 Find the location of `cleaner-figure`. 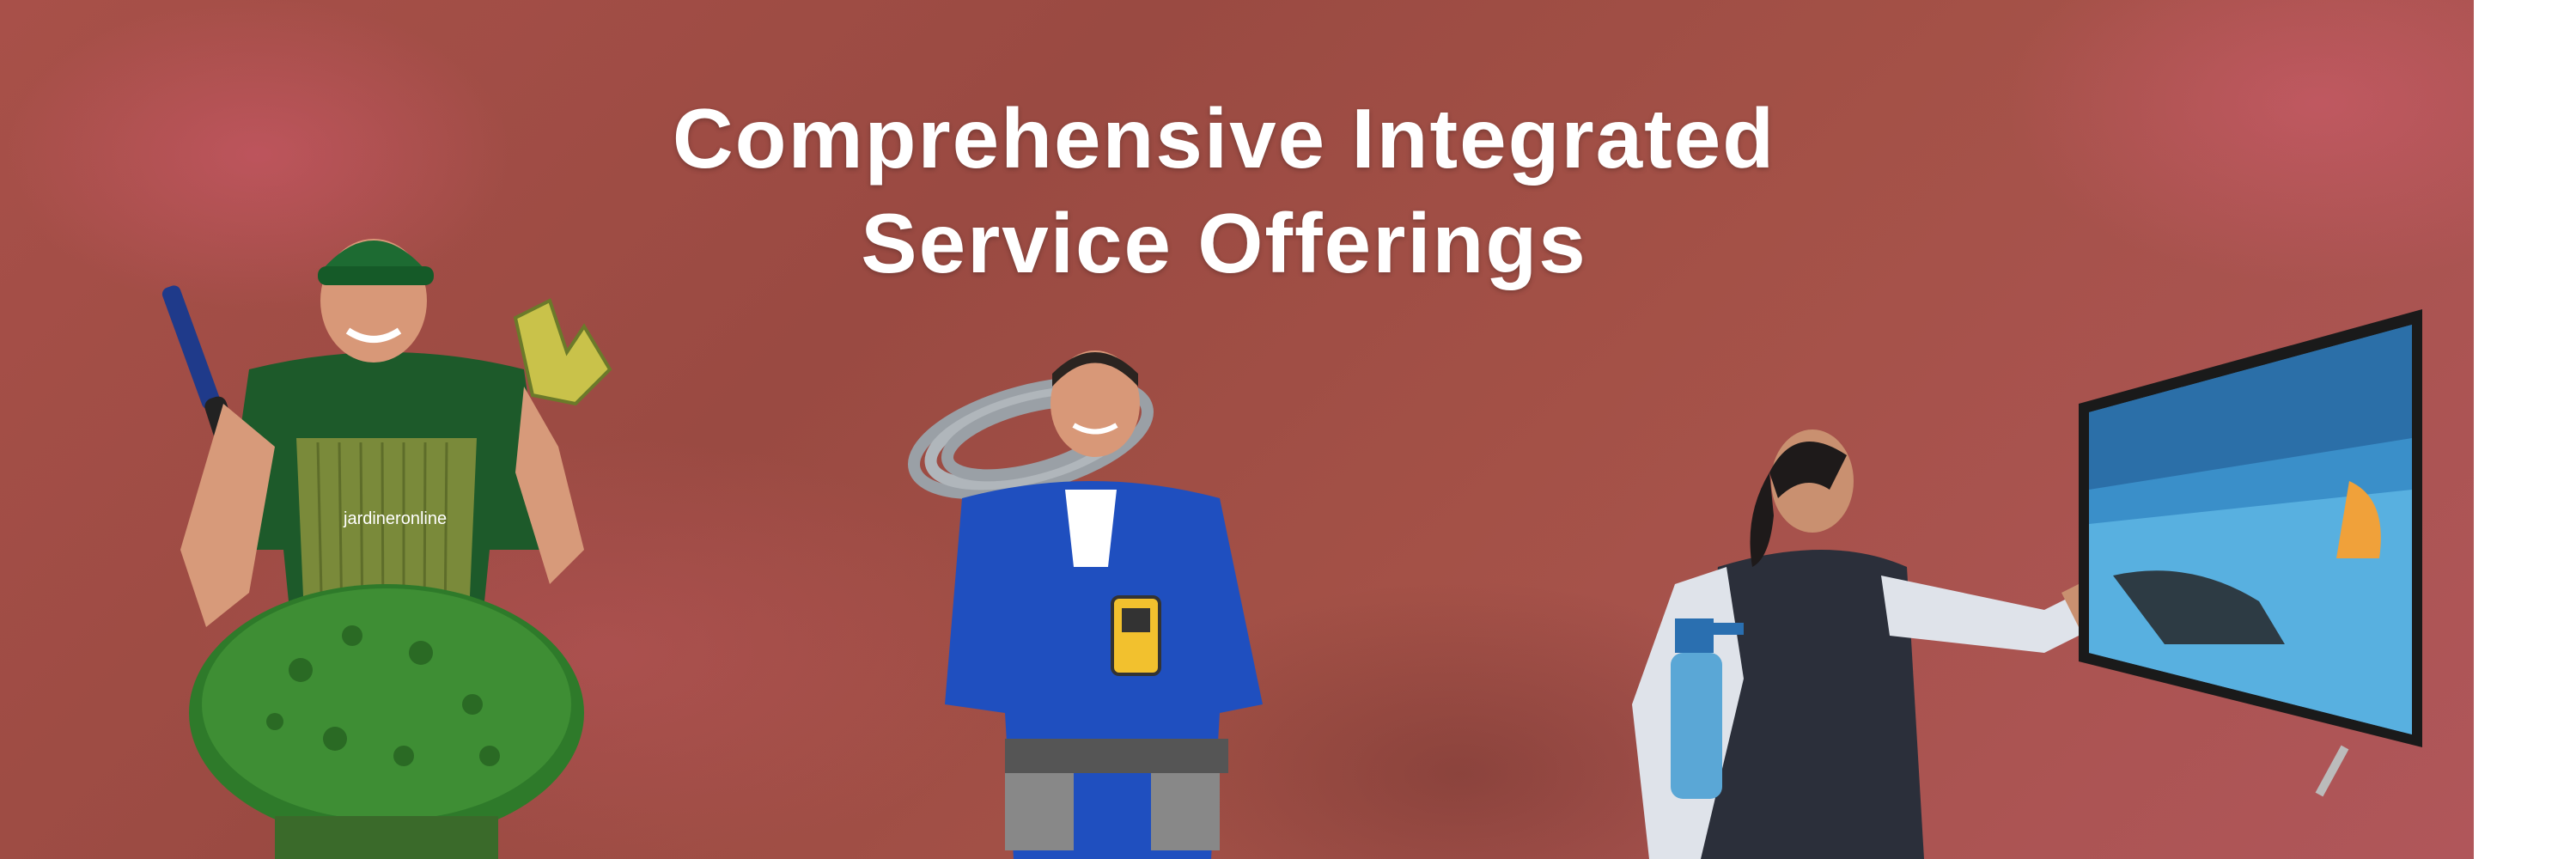

cleaner-figure is located at coordinates (1864, 640).